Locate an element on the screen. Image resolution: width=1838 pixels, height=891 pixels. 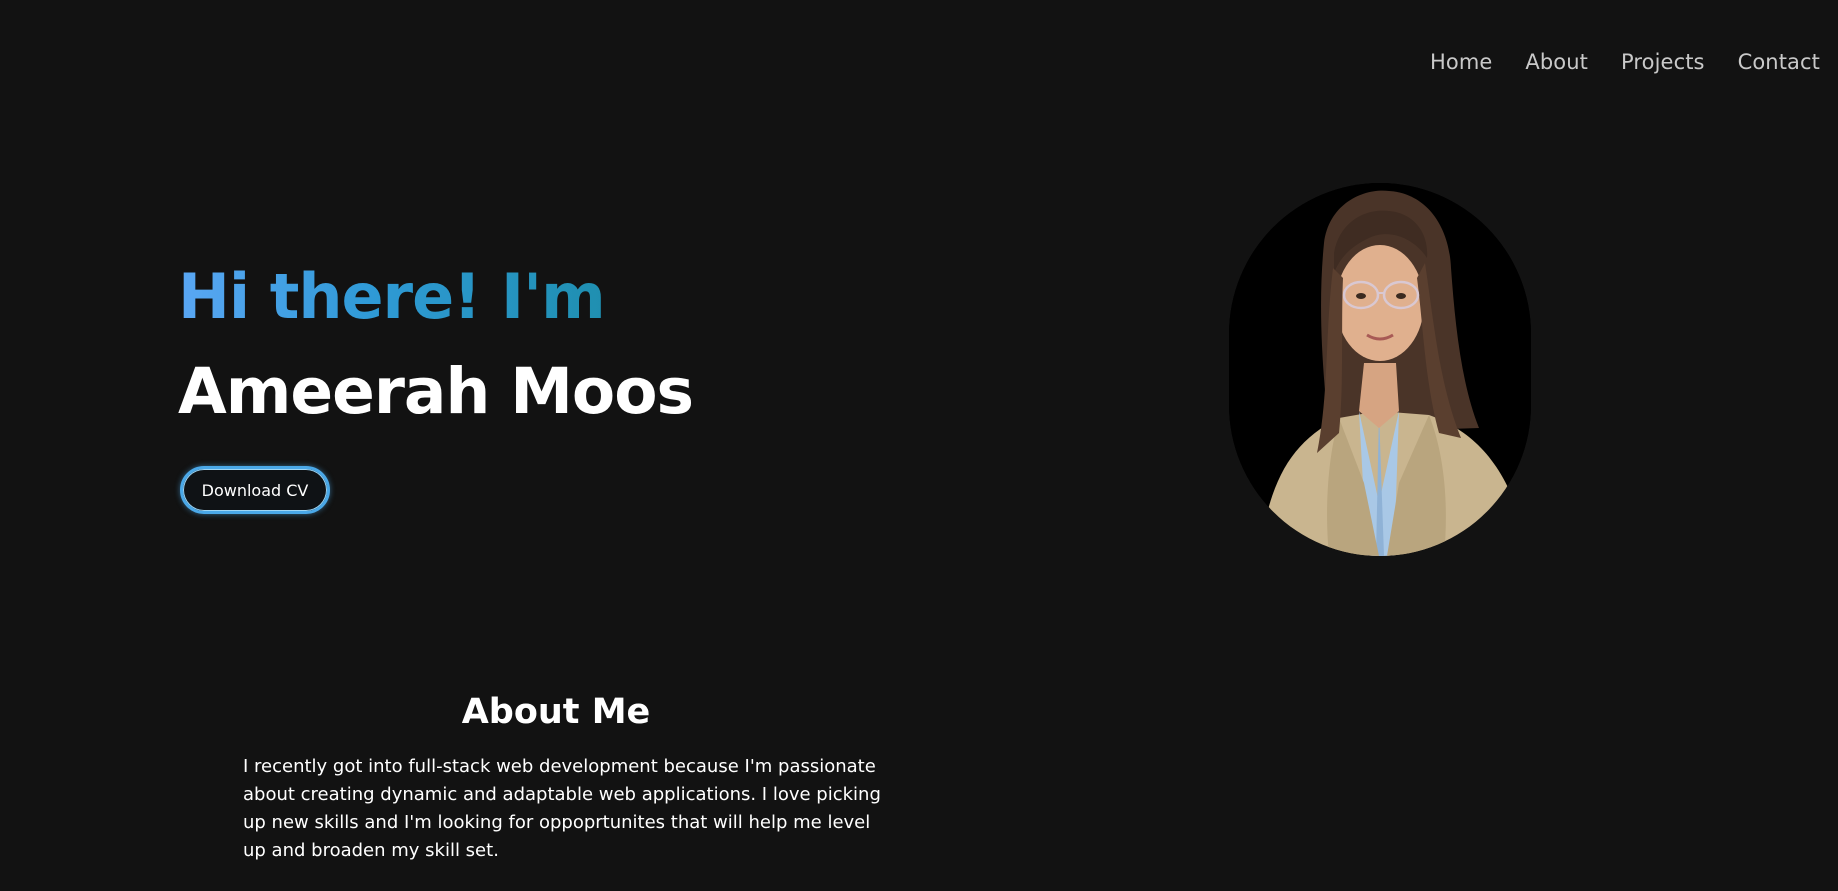
download-cv-button: Download CV is located at coordinates (255, 490).